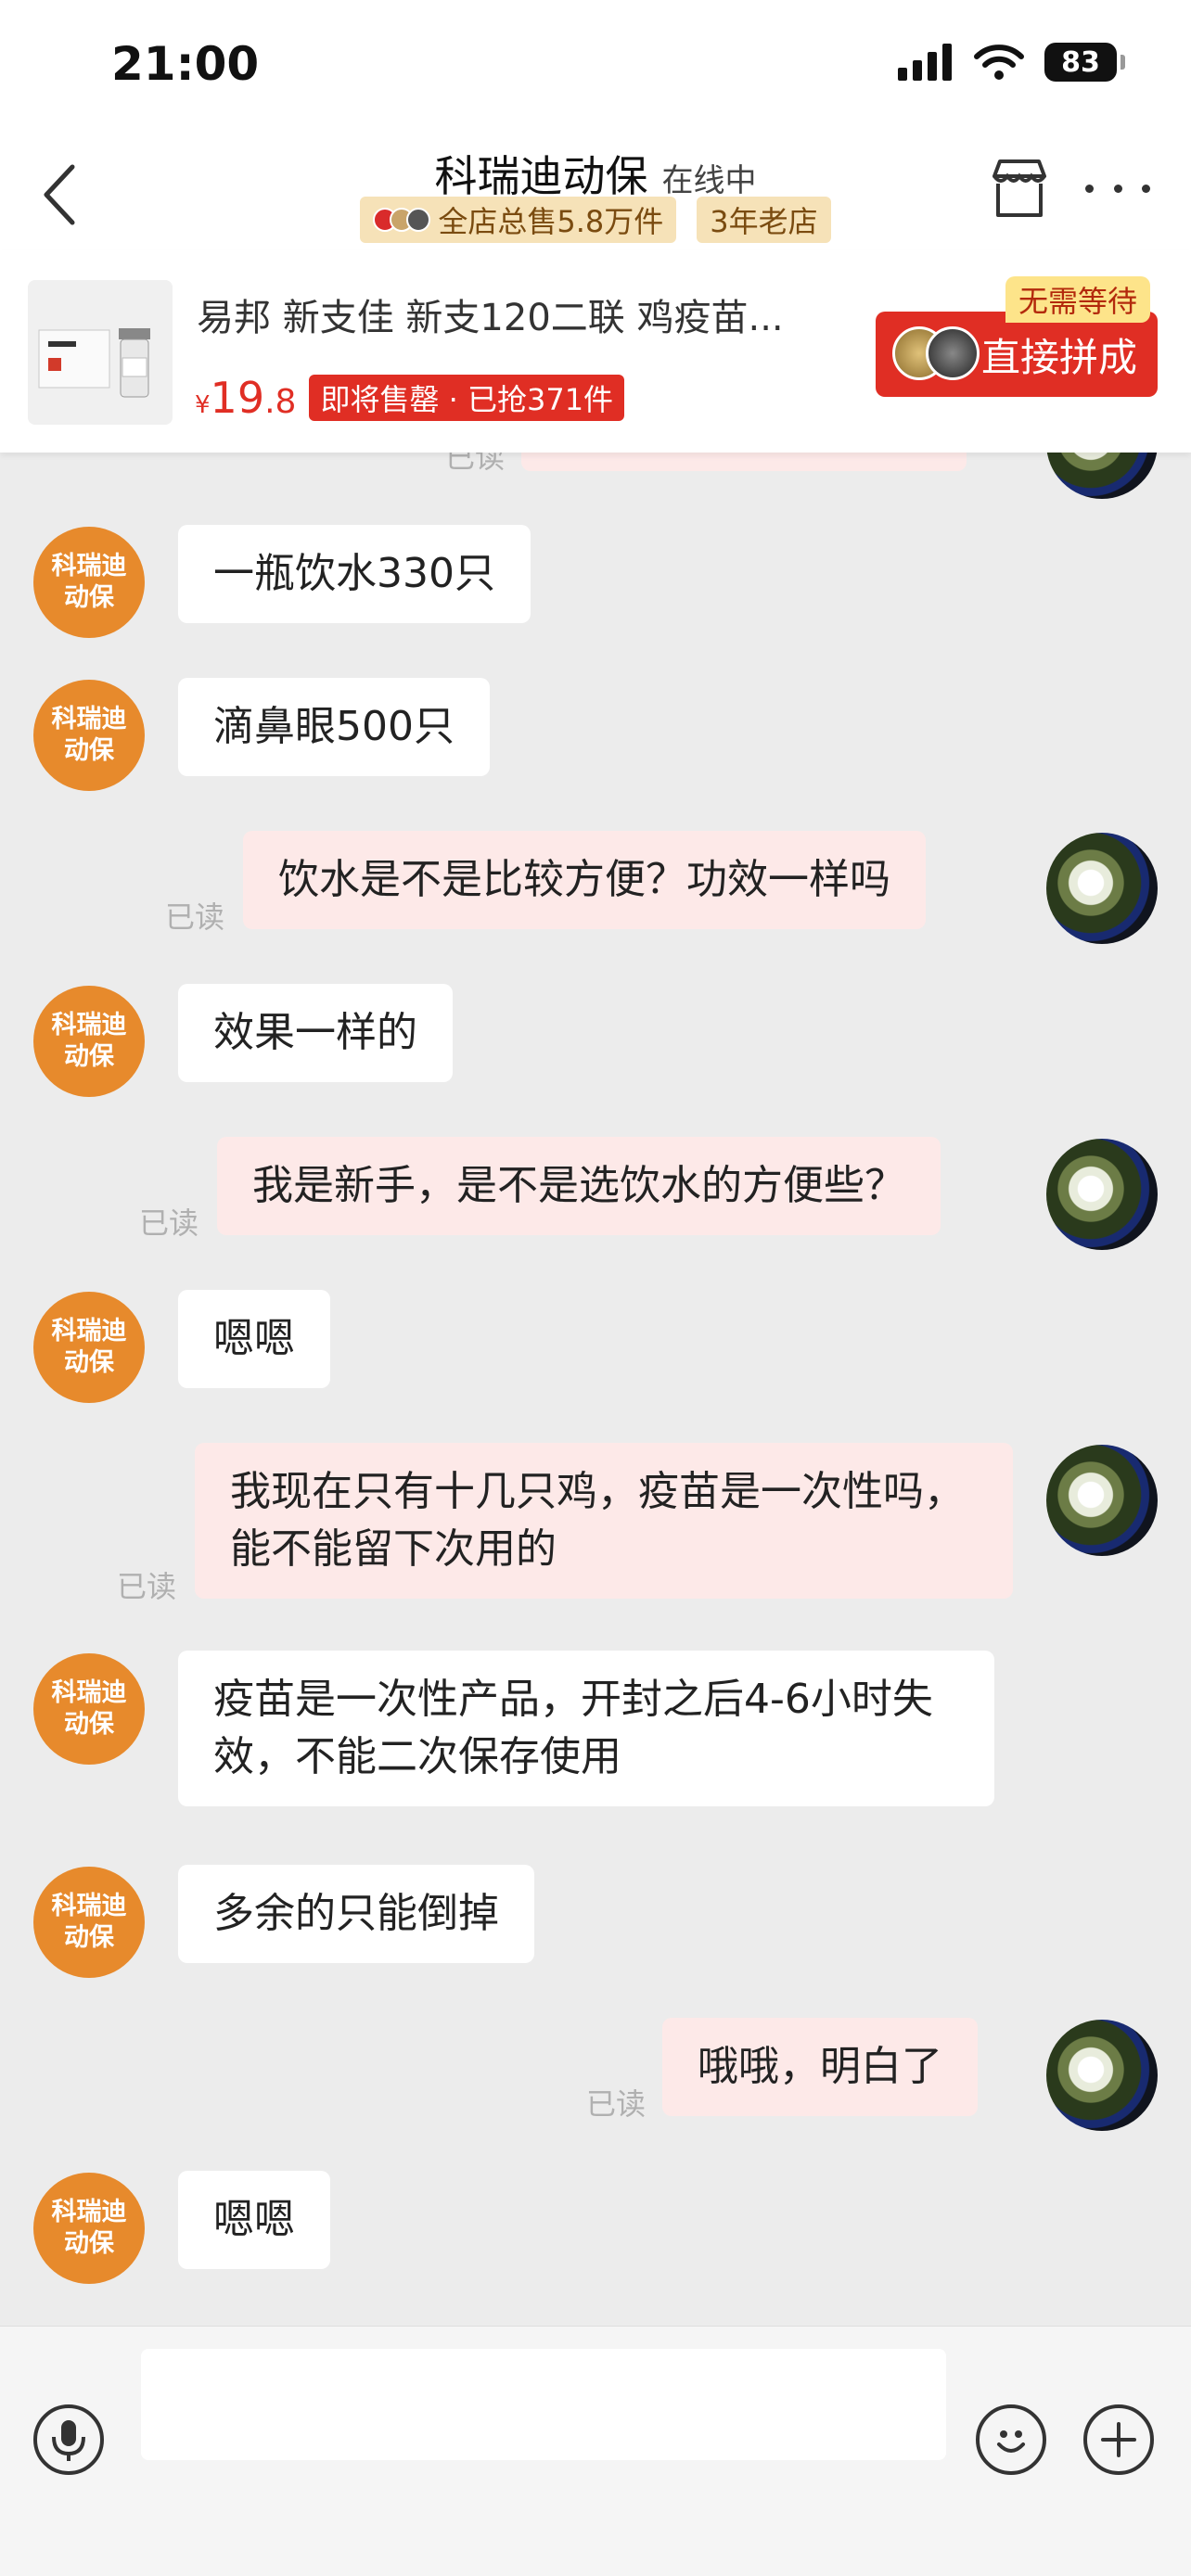 The width and height of the screenshot is (1191, 2576). I want to click on message-bubble: 效果一样的, so click(315, 1033).